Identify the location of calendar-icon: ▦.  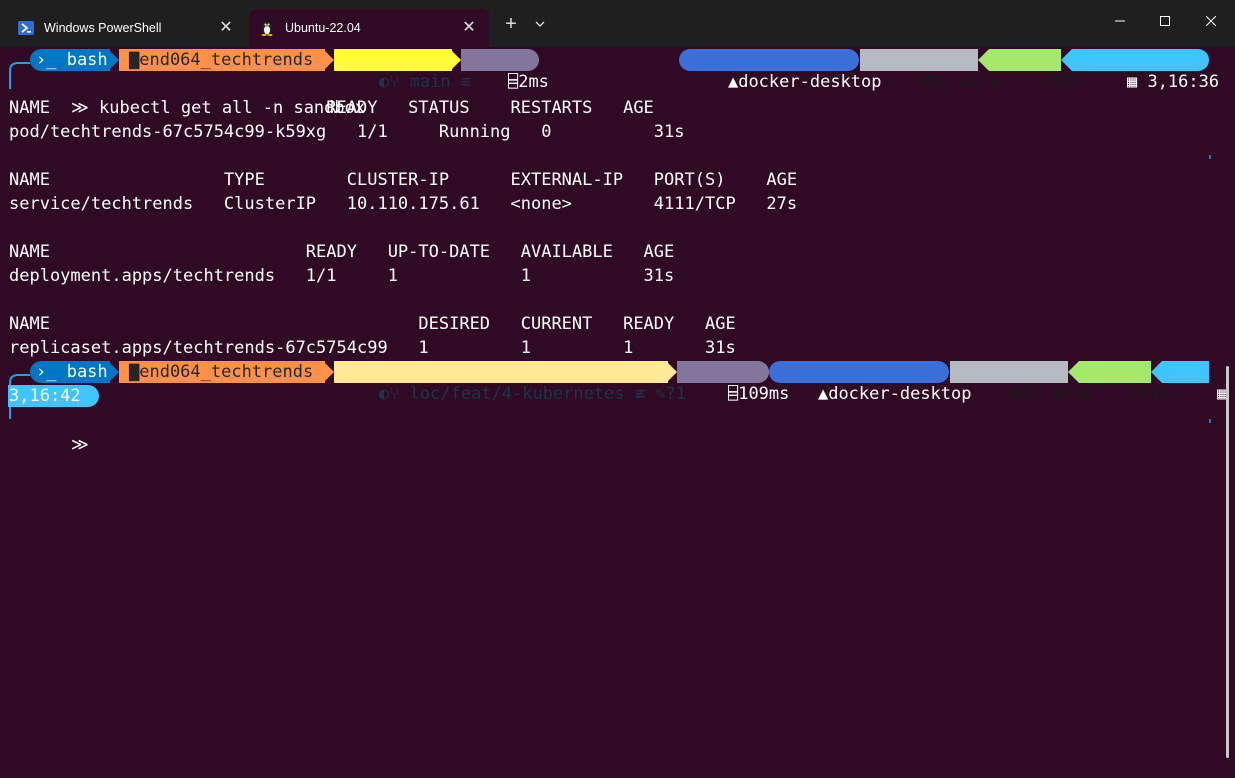
(1132, 82).